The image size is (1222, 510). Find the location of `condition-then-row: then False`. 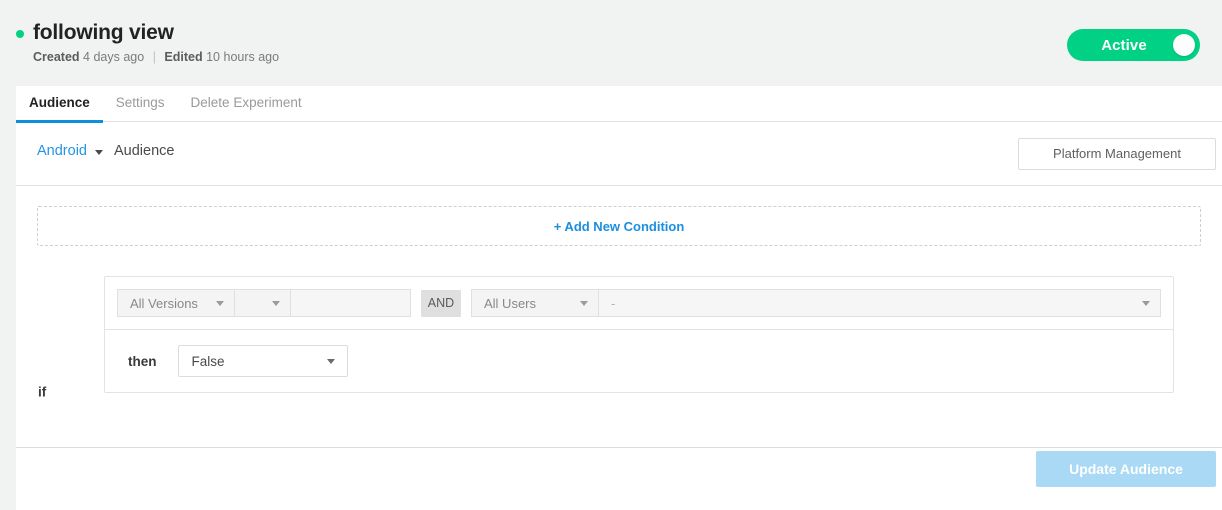

condition-then-row: then False is located at coordinates (639, 361).